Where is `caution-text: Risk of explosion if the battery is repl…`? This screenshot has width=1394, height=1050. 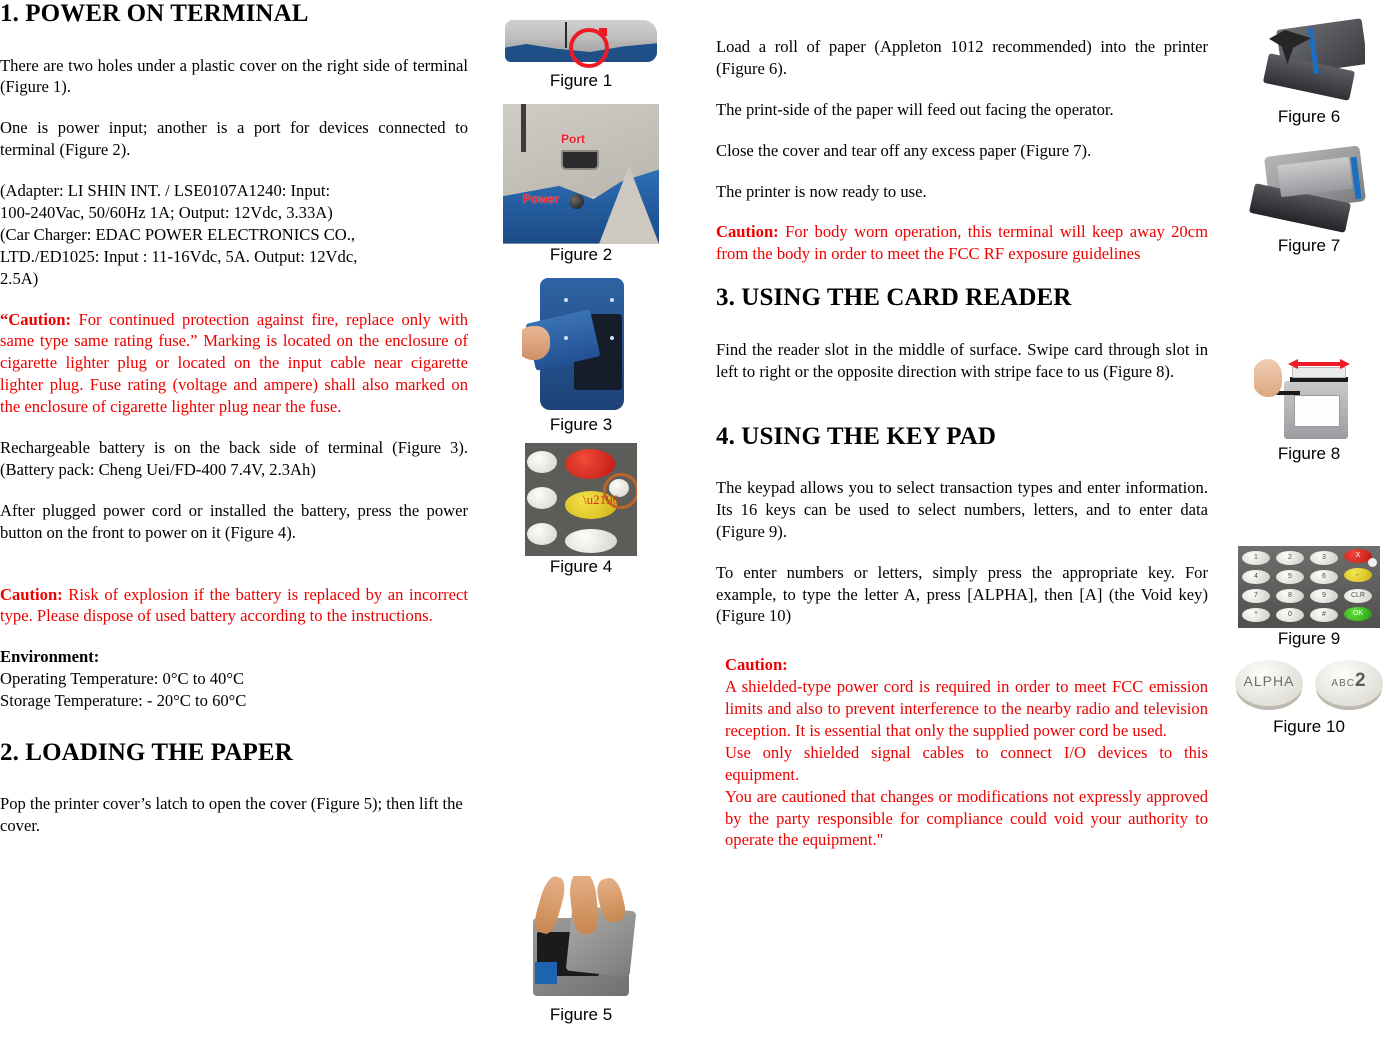 caution-text: Risk of explosion if the battery is repl… is located at coordinates (234, 605).